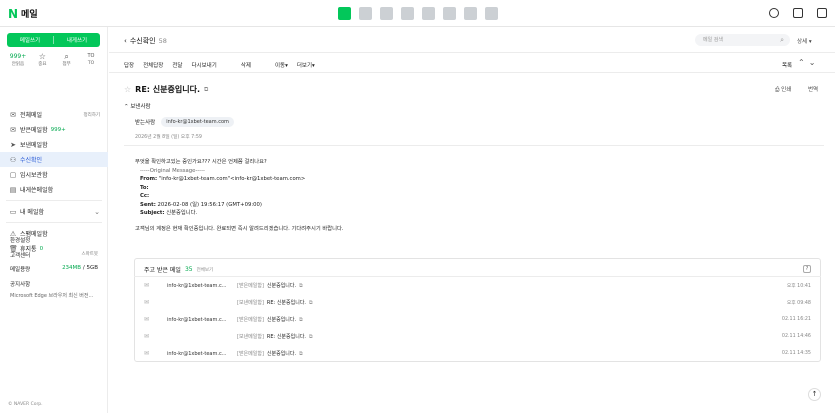 The width and height of the screenshot is (835, 413). Describe the element at coordinates (66, 56) in the screenshot. I see `paperclip-icon: ⌕` at that location.